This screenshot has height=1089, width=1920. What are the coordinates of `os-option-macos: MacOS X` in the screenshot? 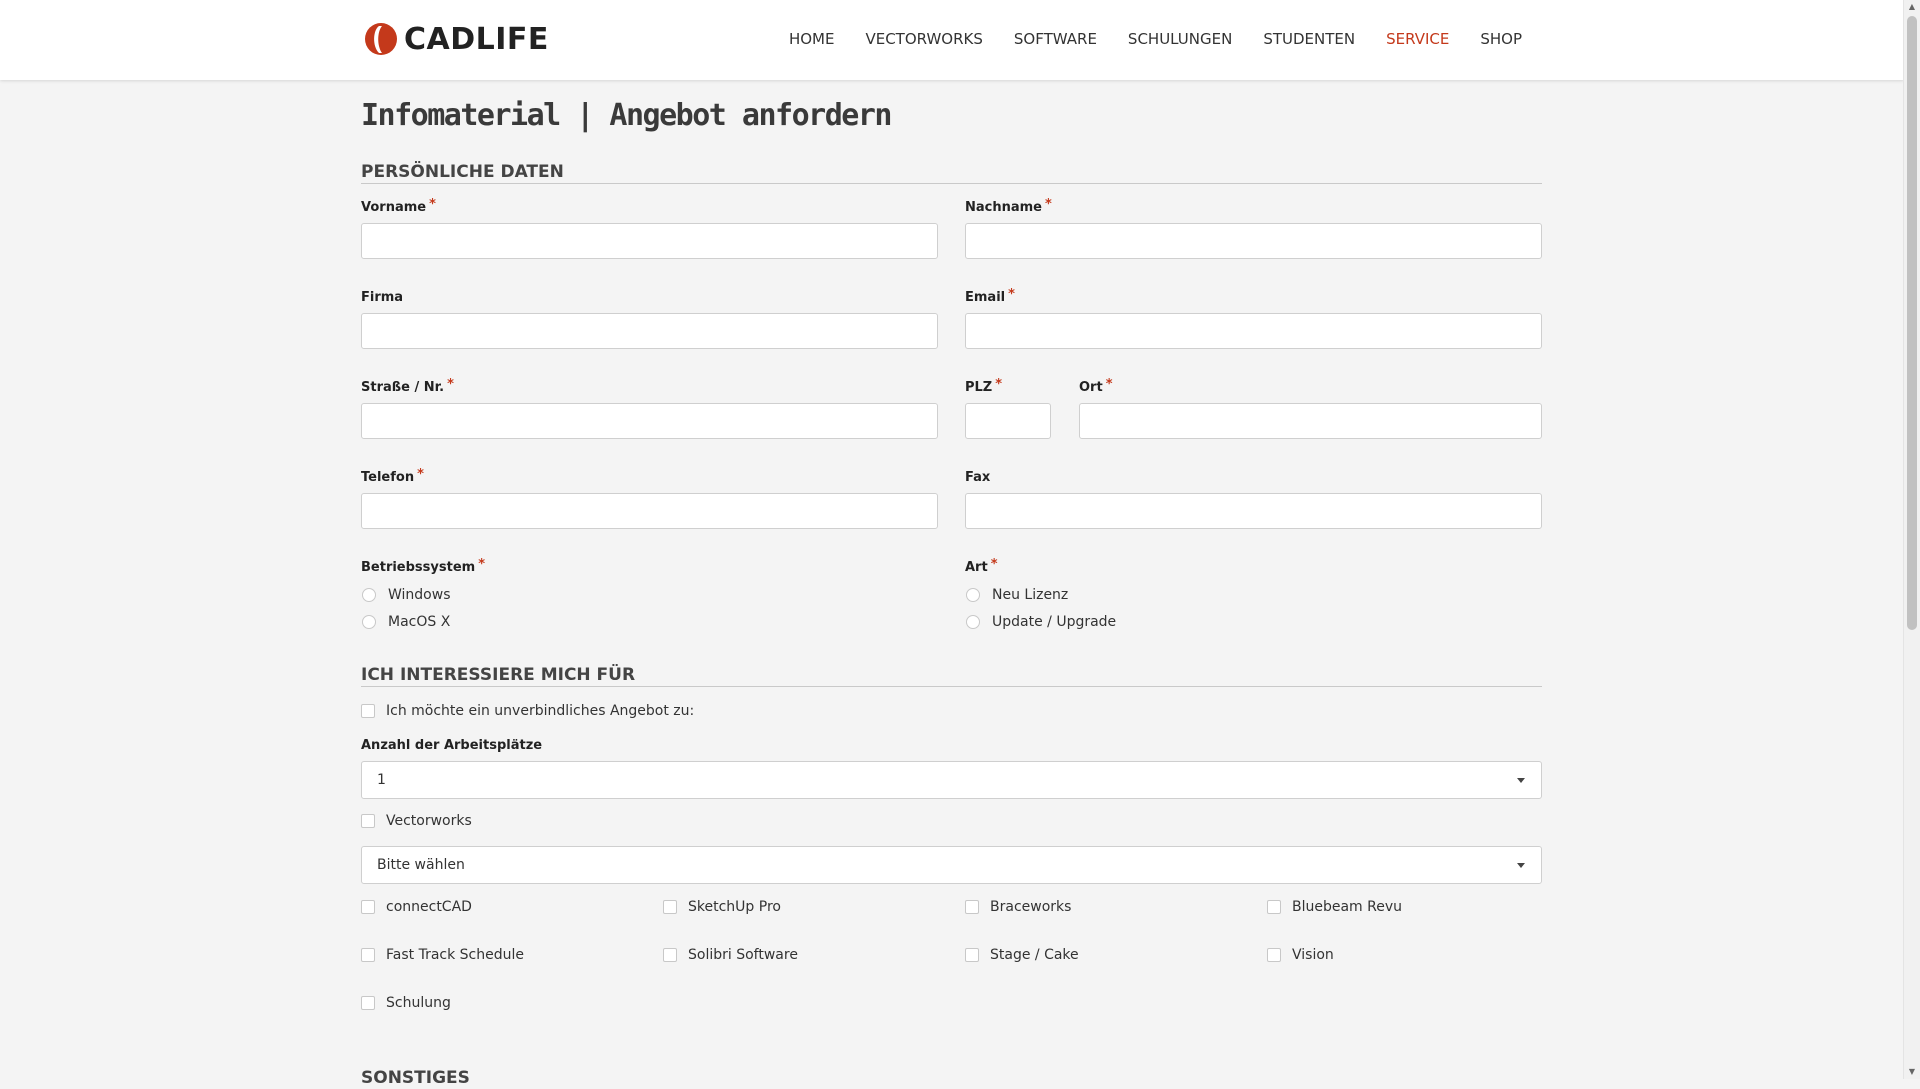 It's located at (405, 622).